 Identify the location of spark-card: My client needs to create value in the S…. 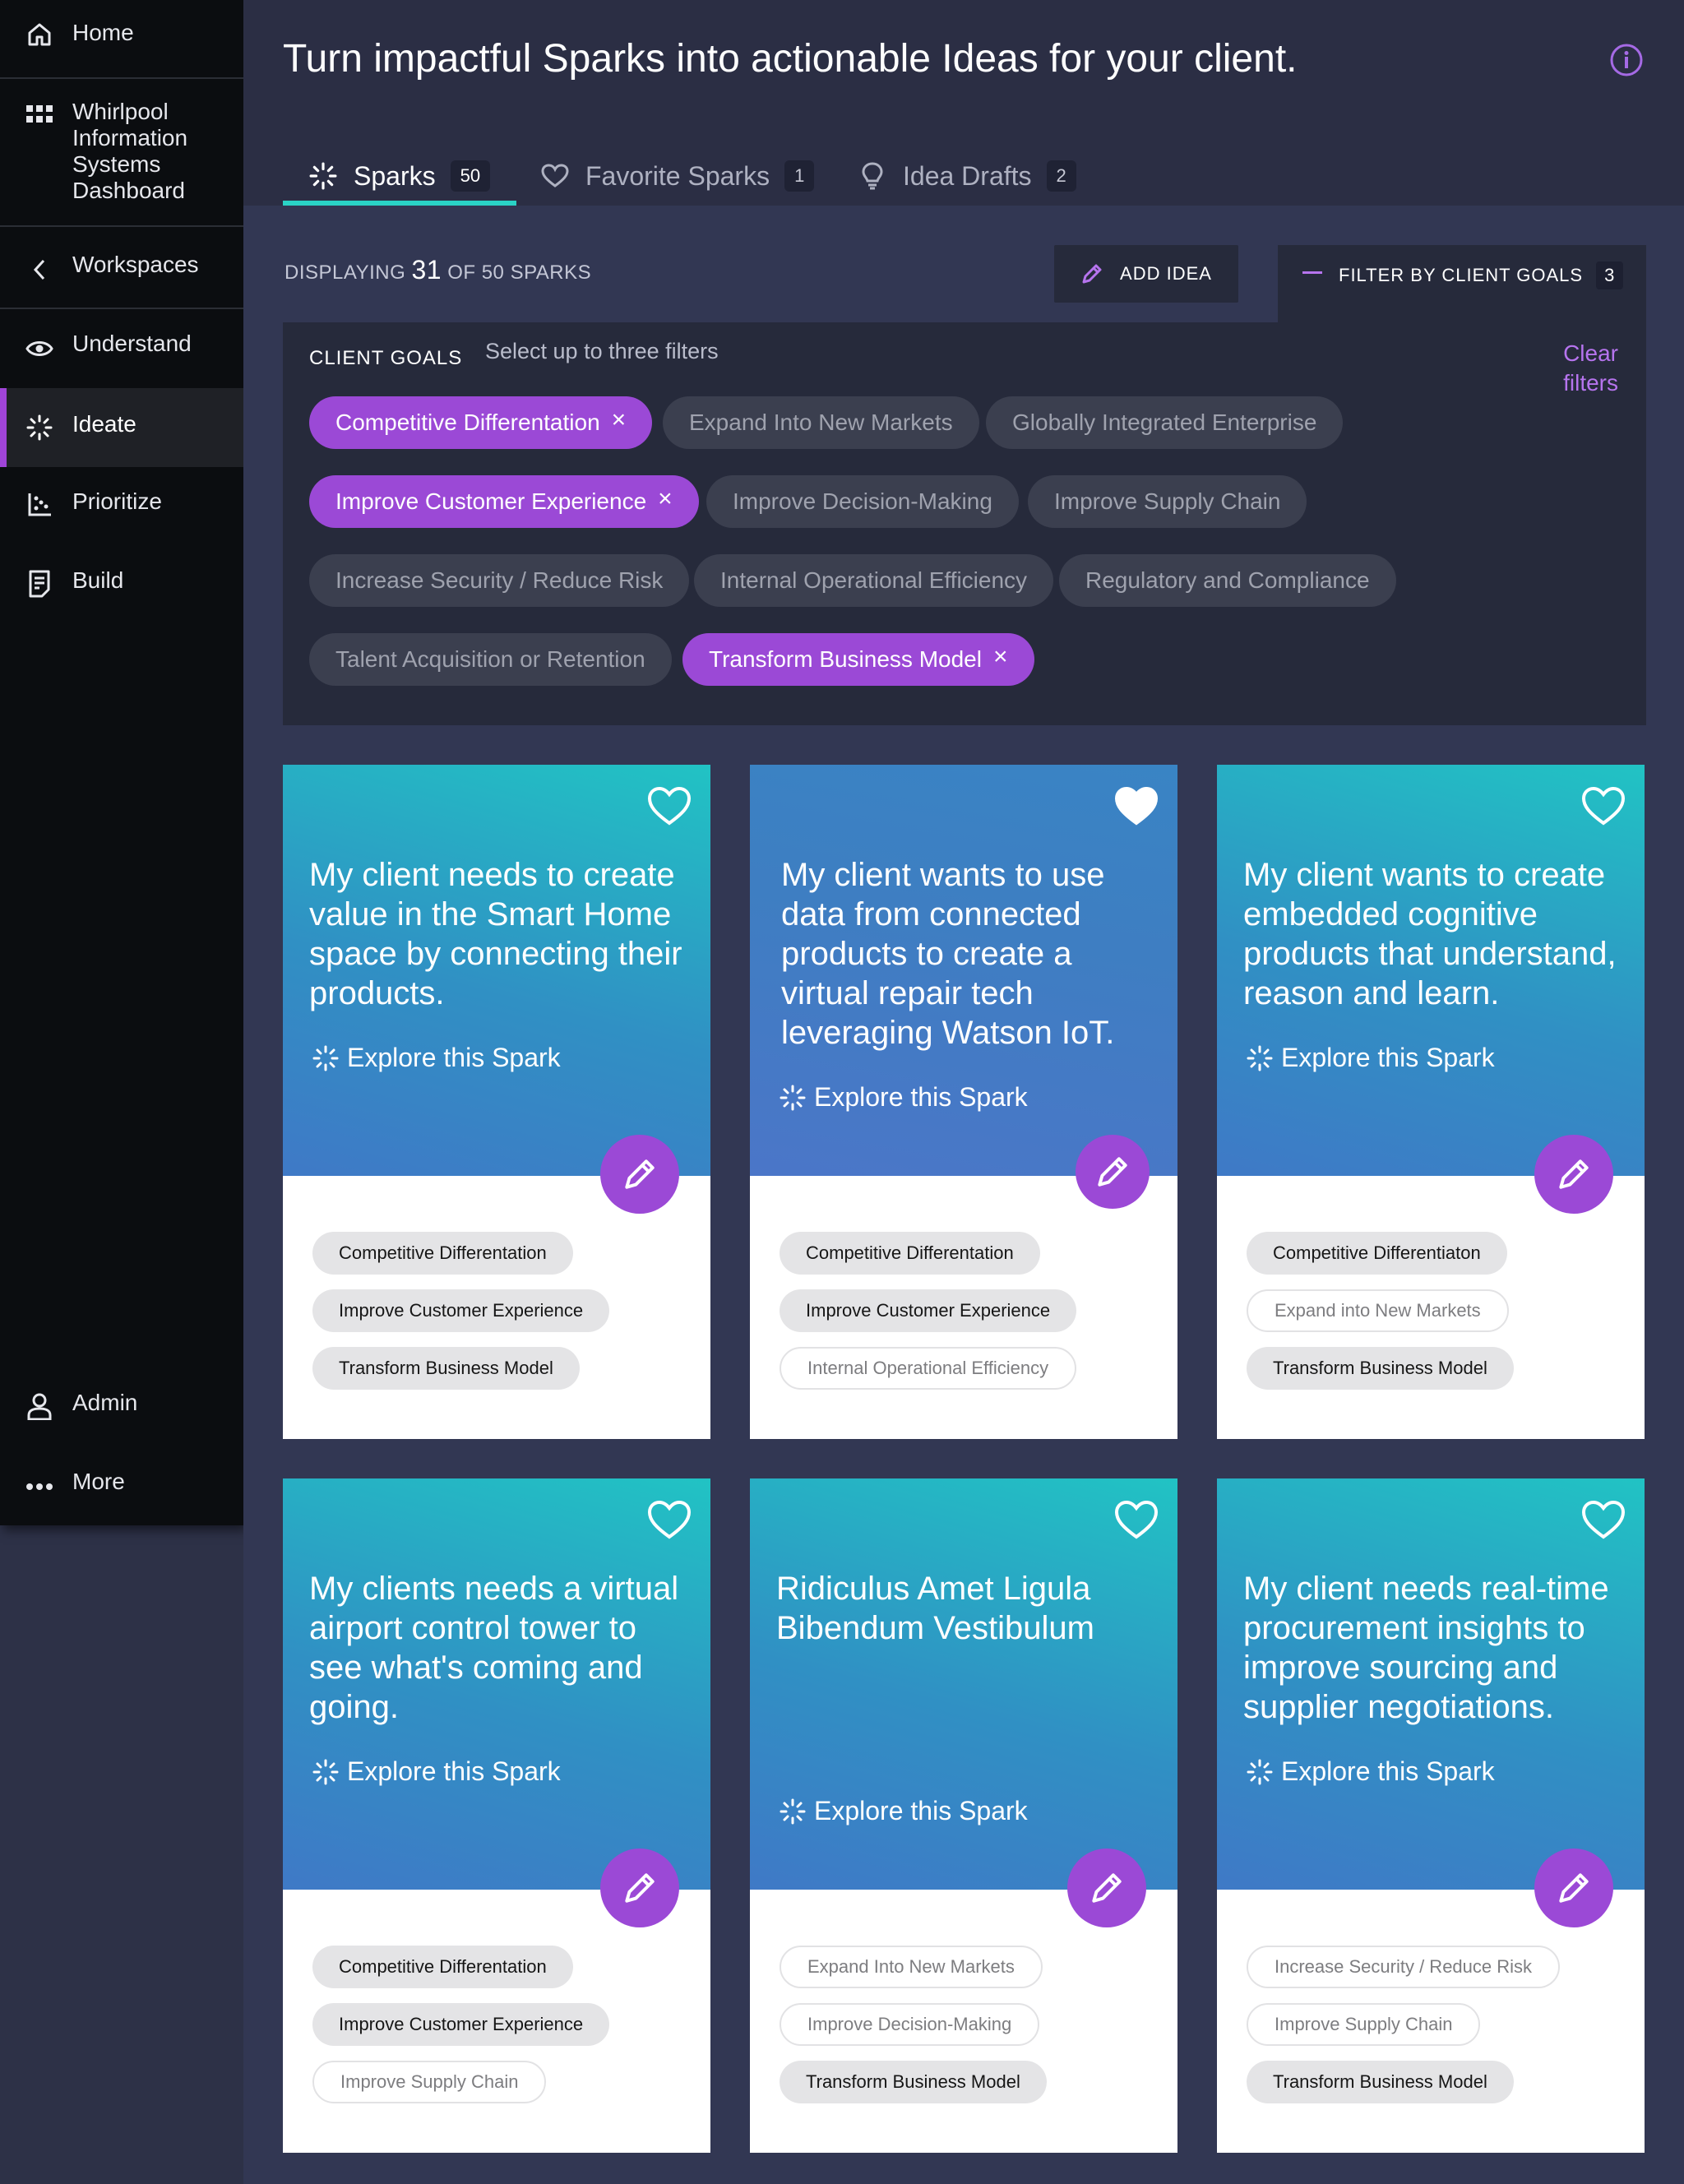
(496, 1102).